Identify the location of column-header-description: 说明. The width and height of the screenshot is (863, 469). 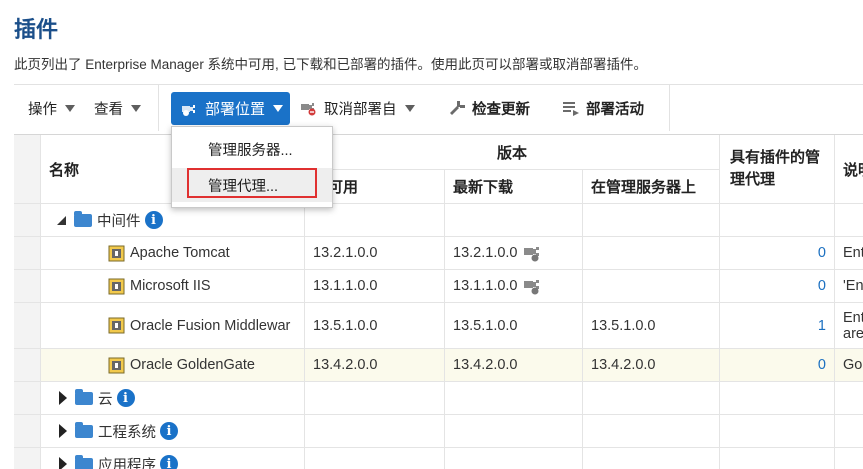
(849, 169).